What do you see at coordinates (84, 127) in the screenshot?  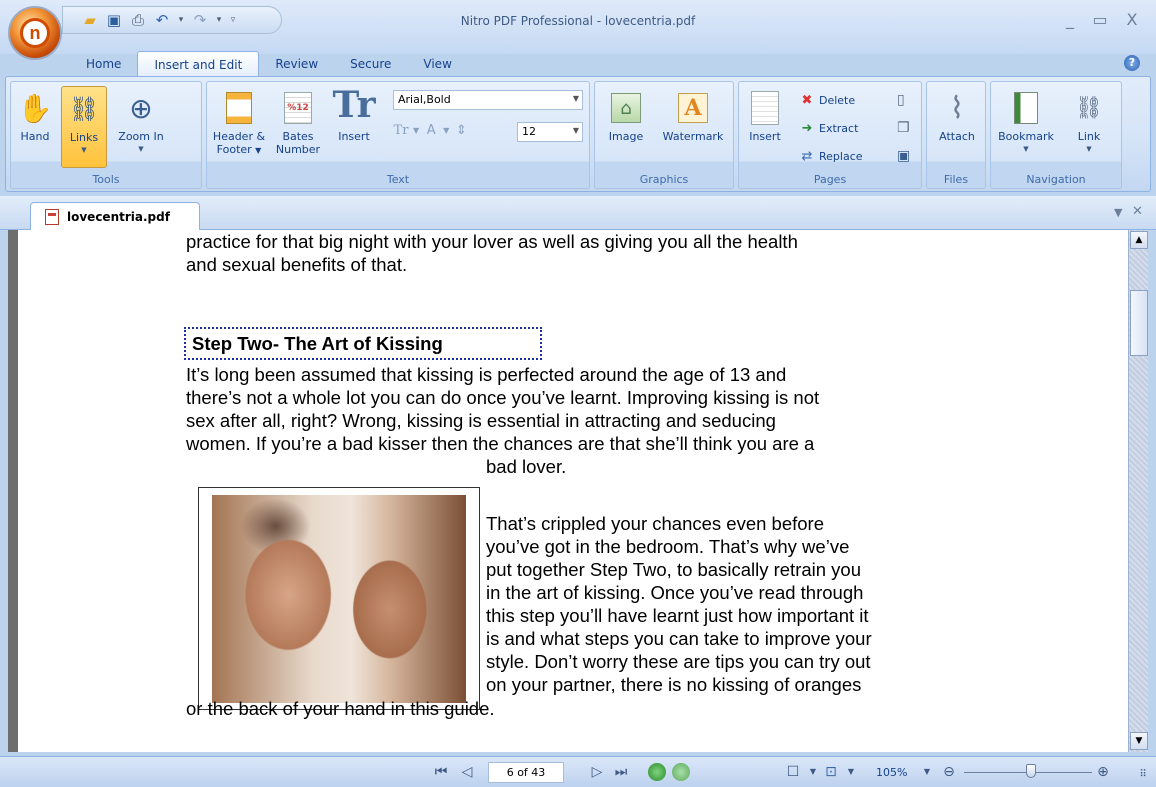 I see `links-button: ⛓ Links ▼` at bounding box center [84, 127].